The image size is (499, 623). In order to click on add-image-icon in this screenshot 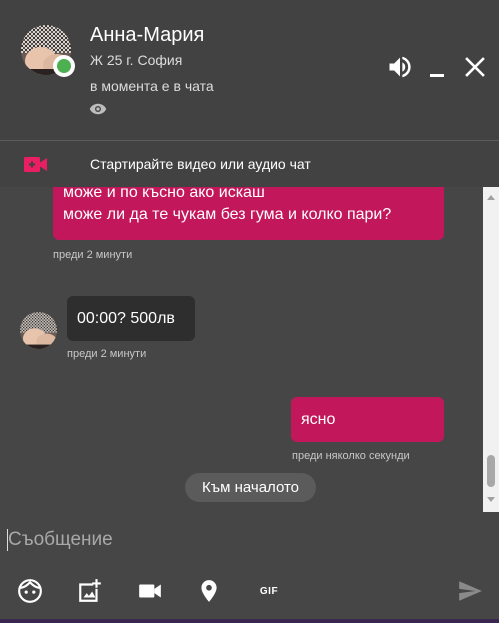, I will do `click(90, 590)`.